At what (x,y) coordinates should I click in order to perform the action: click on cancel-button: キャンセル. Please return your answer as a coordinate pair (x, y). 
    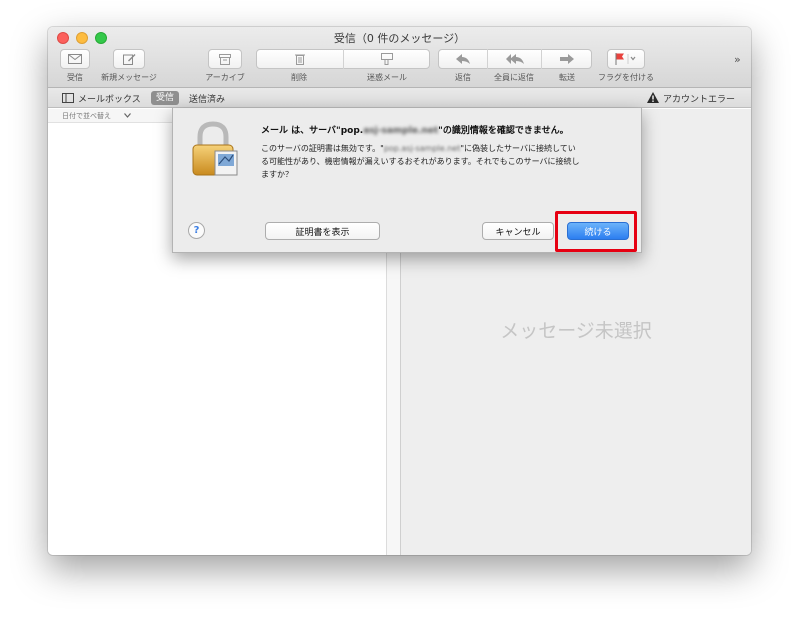
    Looking at the image, I should click on (518, 231).